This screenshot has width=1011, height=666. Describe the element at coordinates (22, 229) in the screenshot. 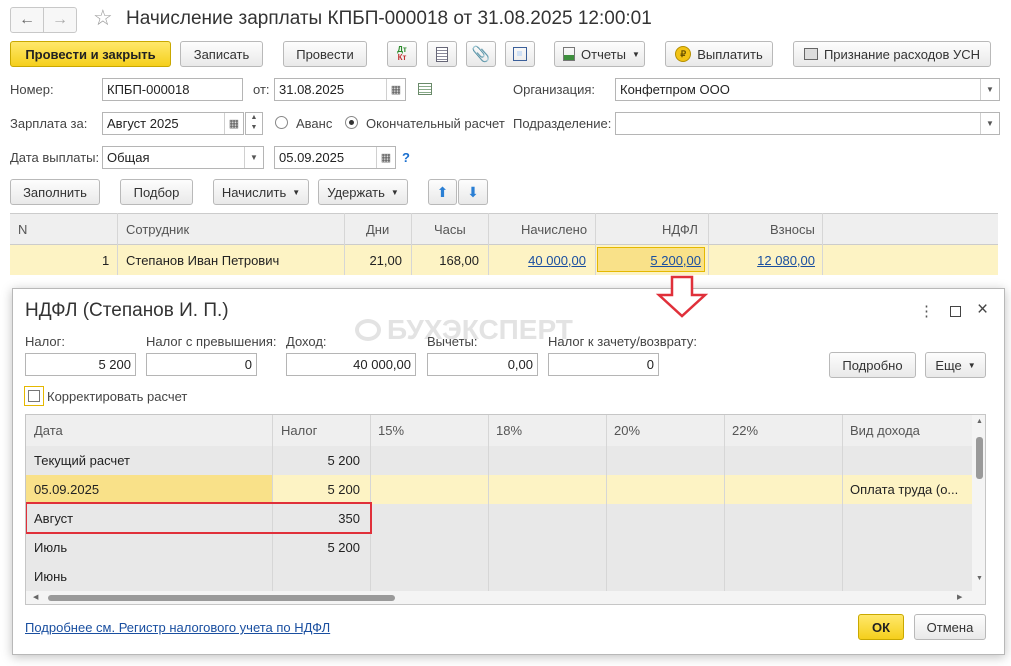

I see `col-header-n: N` at that location.